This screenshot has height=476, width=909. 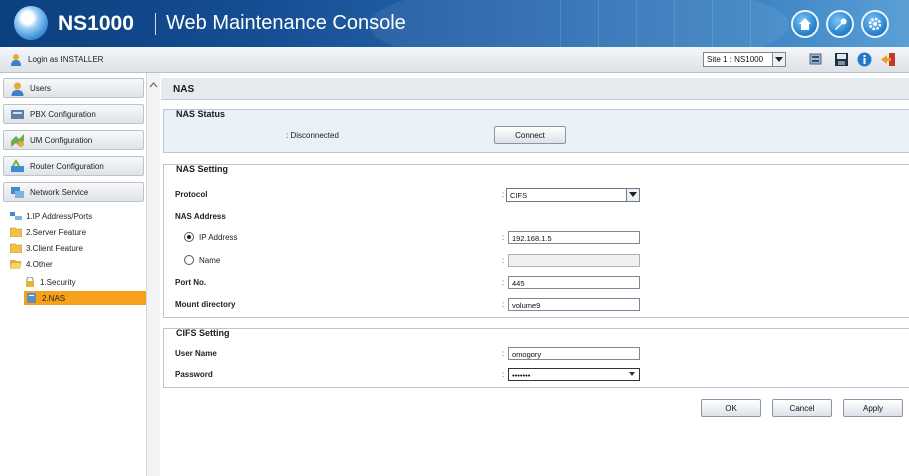 What do you see at coordinates (735, 59) in the screenshot?
I see `site-select-value: Site 1 : NS1000` at bounding box center [735, 59].